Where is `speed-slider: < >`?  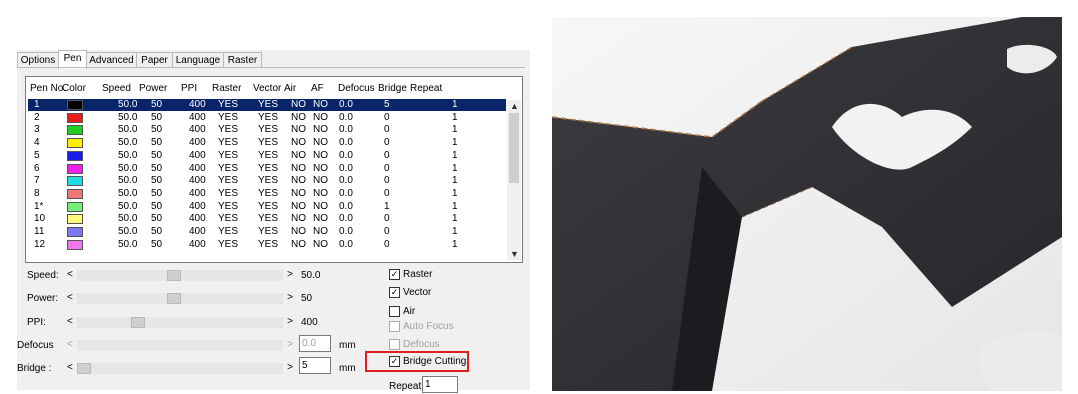
speed-slider: < > is located at coordinates (180, 275).